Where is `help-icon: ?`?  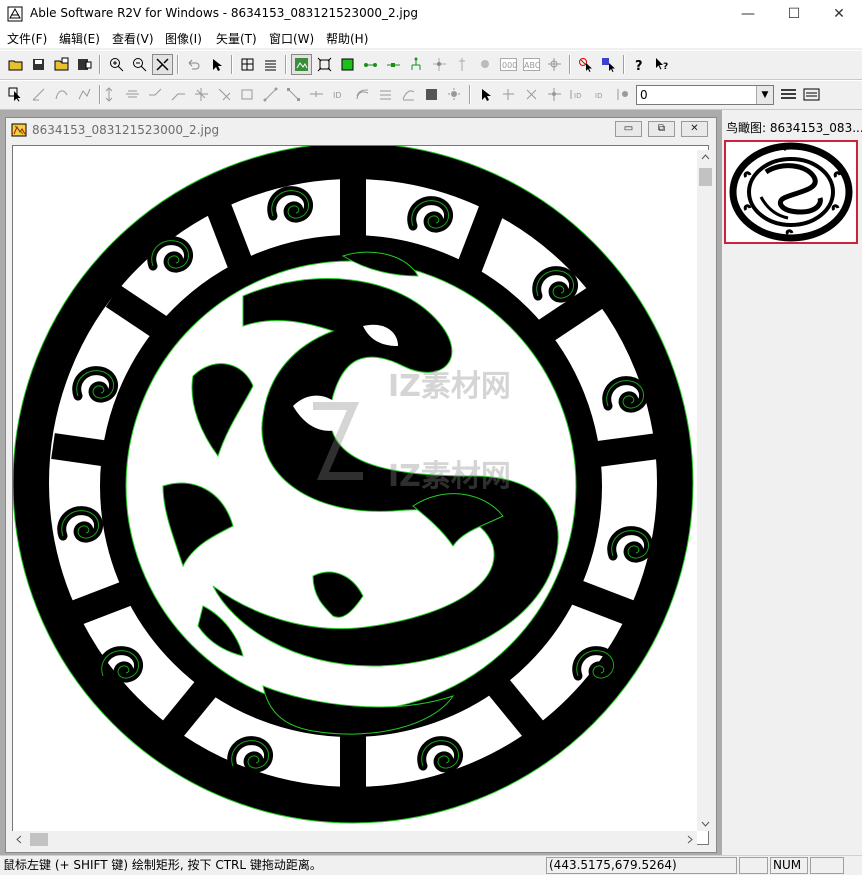
help-icon: ? is located at coordinates (639, 64).